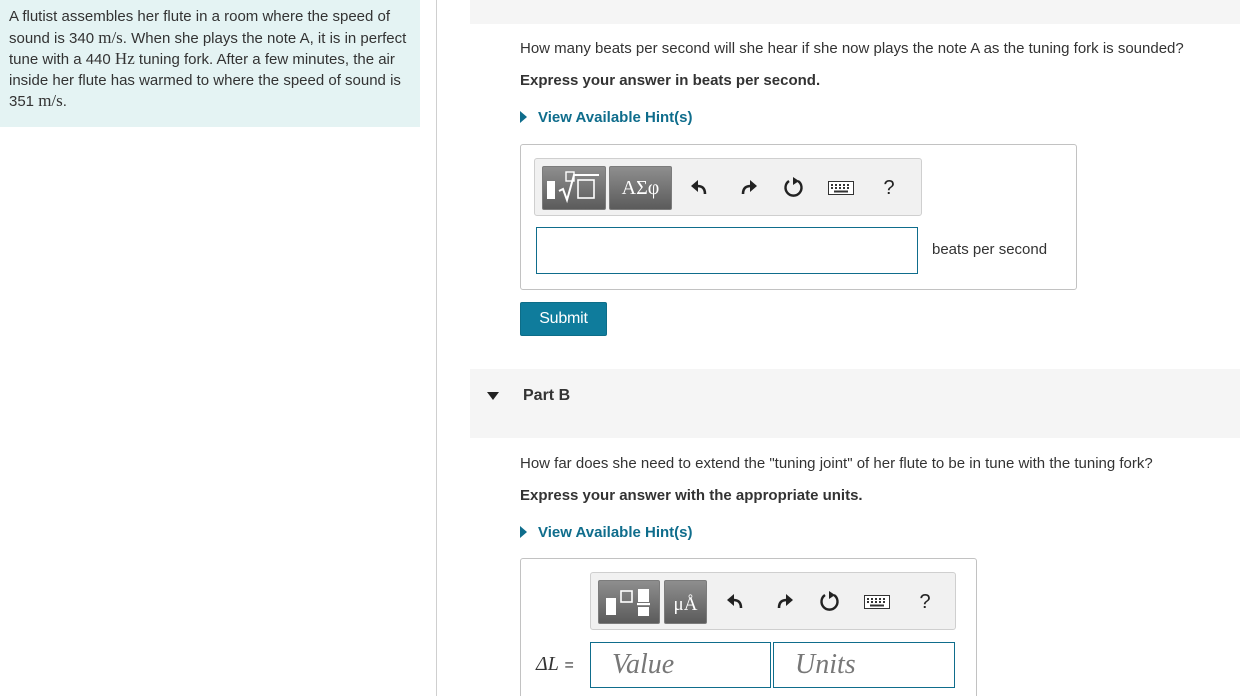 The height and width of the screenshot is (696, 1240). I want to click on part-b-title: Part B, so click(547, 395).